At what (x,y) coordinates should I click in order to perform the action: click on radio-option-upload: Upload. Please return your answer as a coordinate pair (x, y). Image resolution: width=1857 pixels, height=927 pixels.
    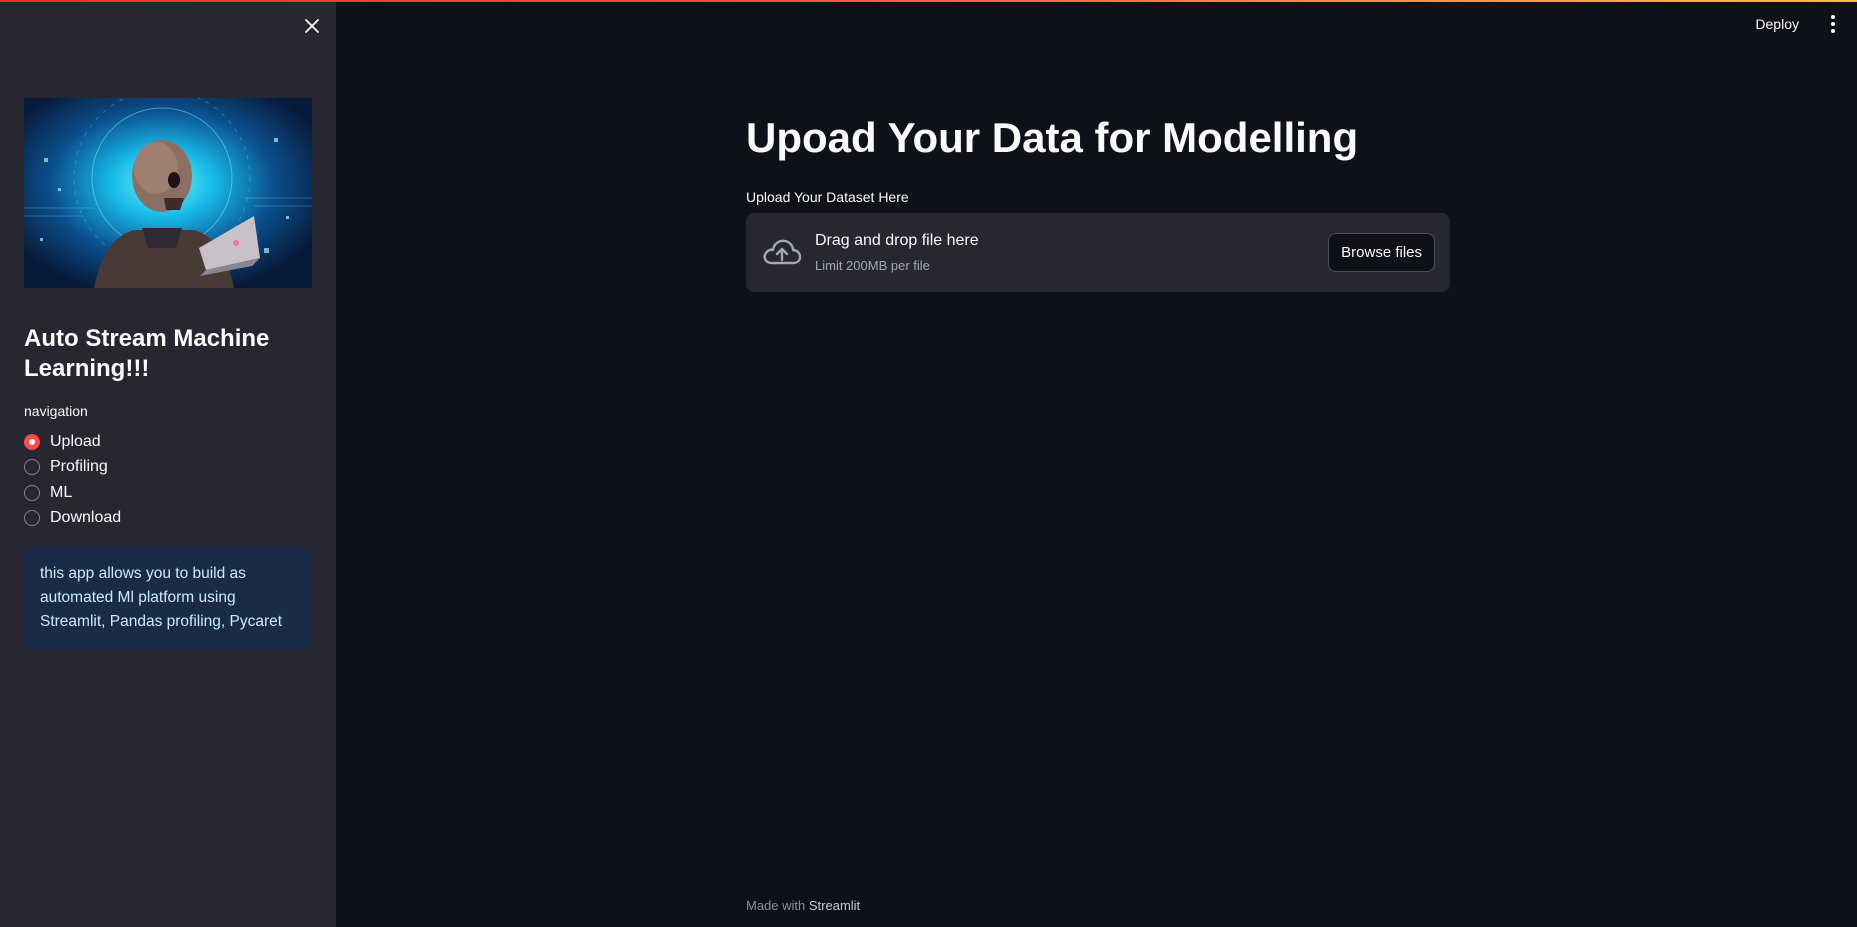
    Looking at the image, I should click on (72, 442).